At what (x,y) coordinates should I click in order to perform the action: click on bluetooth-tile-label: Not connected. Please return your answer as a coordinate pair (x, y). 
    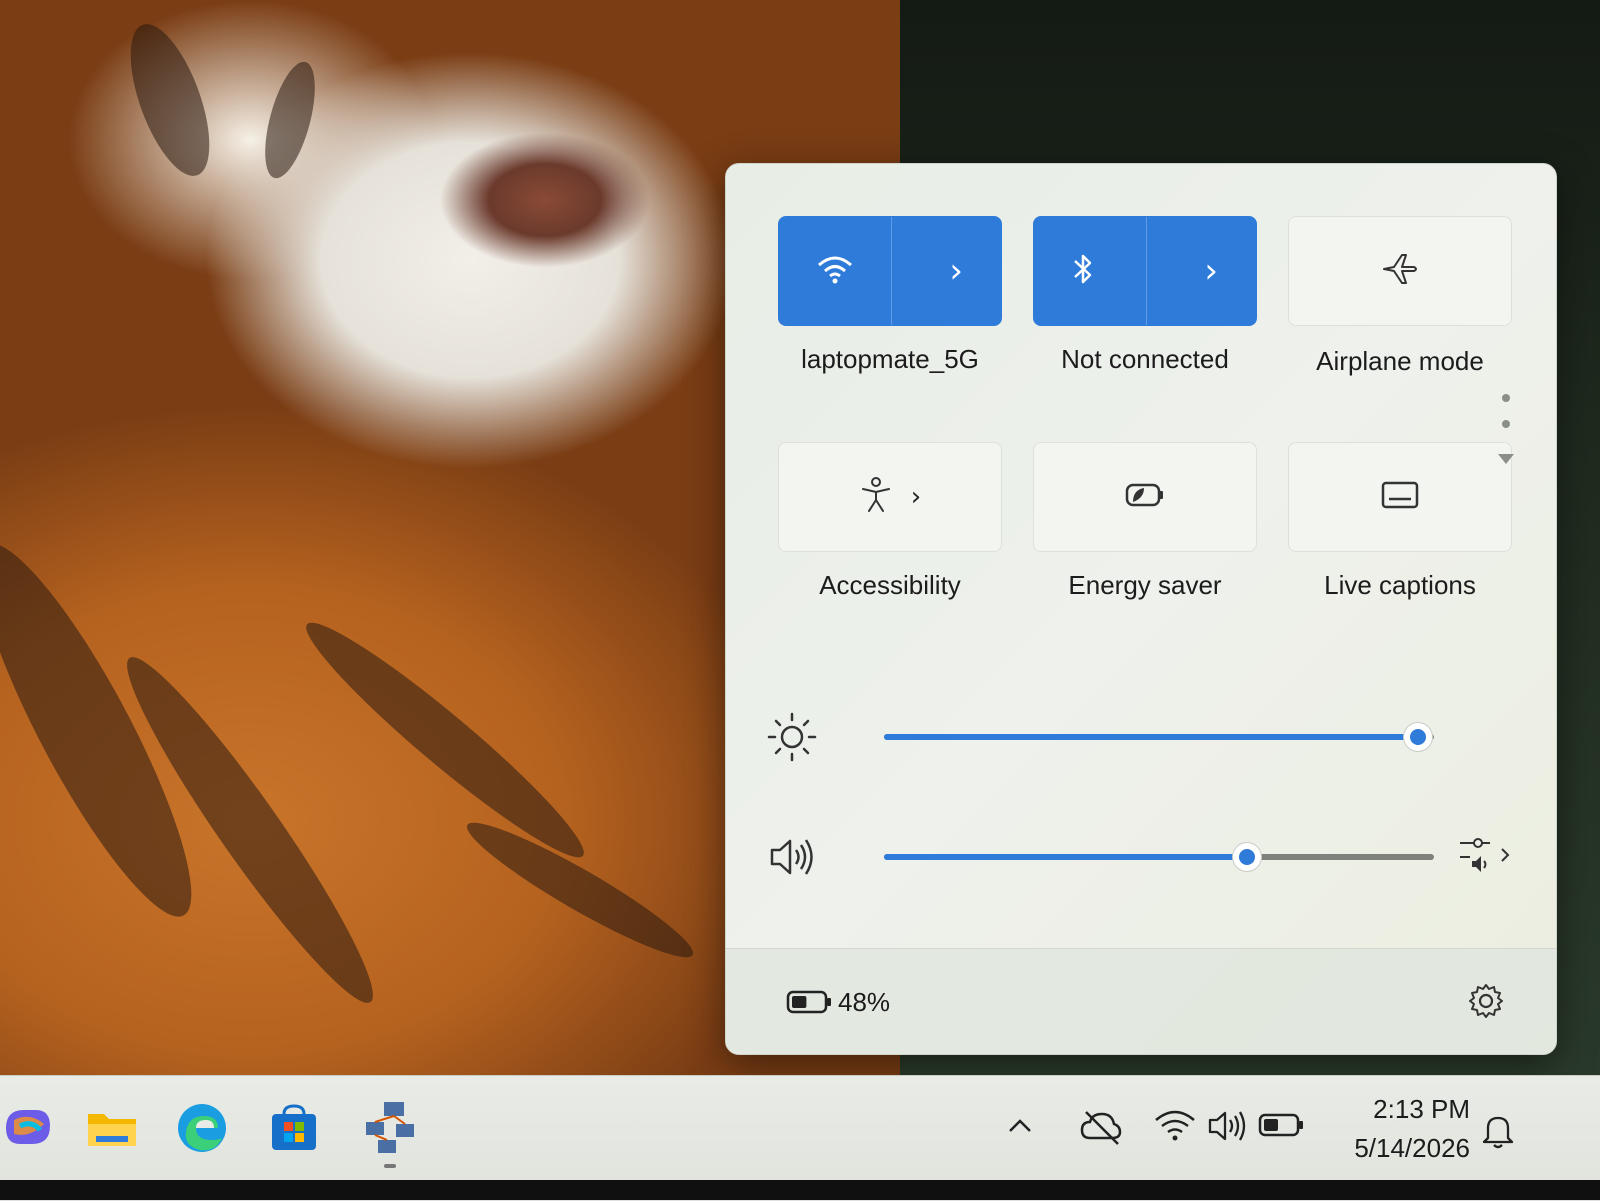
    Looking at the image, I should click on (1145, 359).